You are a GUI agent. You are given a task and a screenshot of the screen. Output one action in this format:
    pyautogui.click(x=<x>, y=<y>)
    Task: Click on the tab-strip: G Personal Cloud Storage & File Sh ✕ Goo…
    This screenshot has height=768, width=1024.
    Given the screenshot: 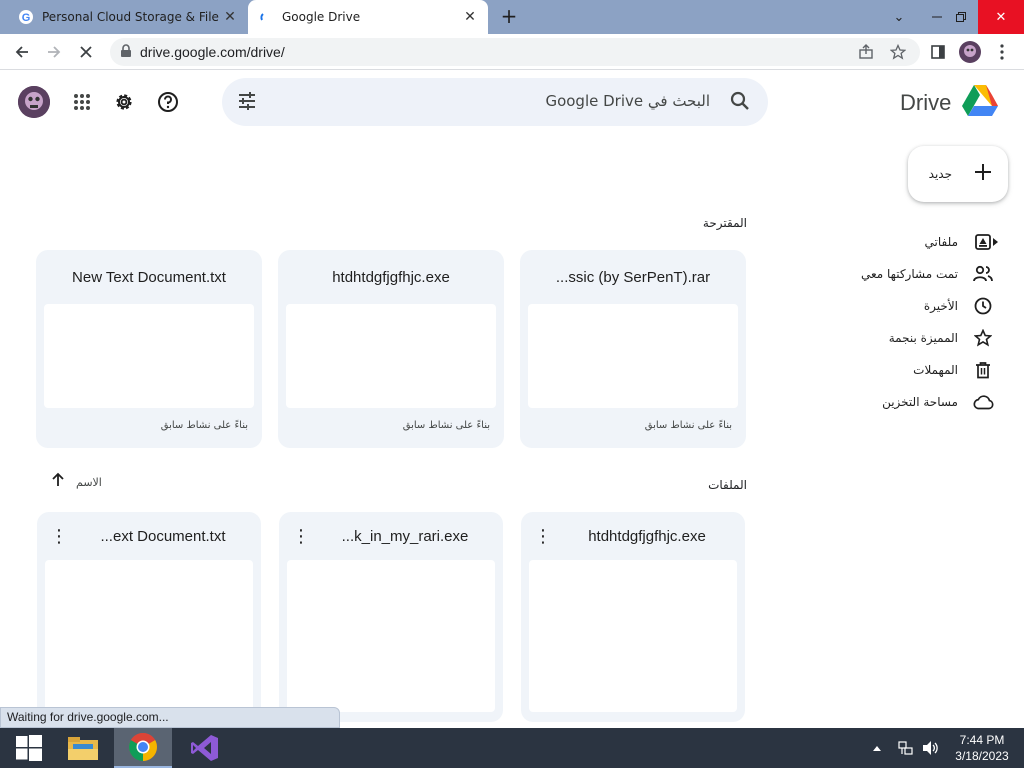 What is the action you would take?
    pyautogui.click(x=512, y=17)
    